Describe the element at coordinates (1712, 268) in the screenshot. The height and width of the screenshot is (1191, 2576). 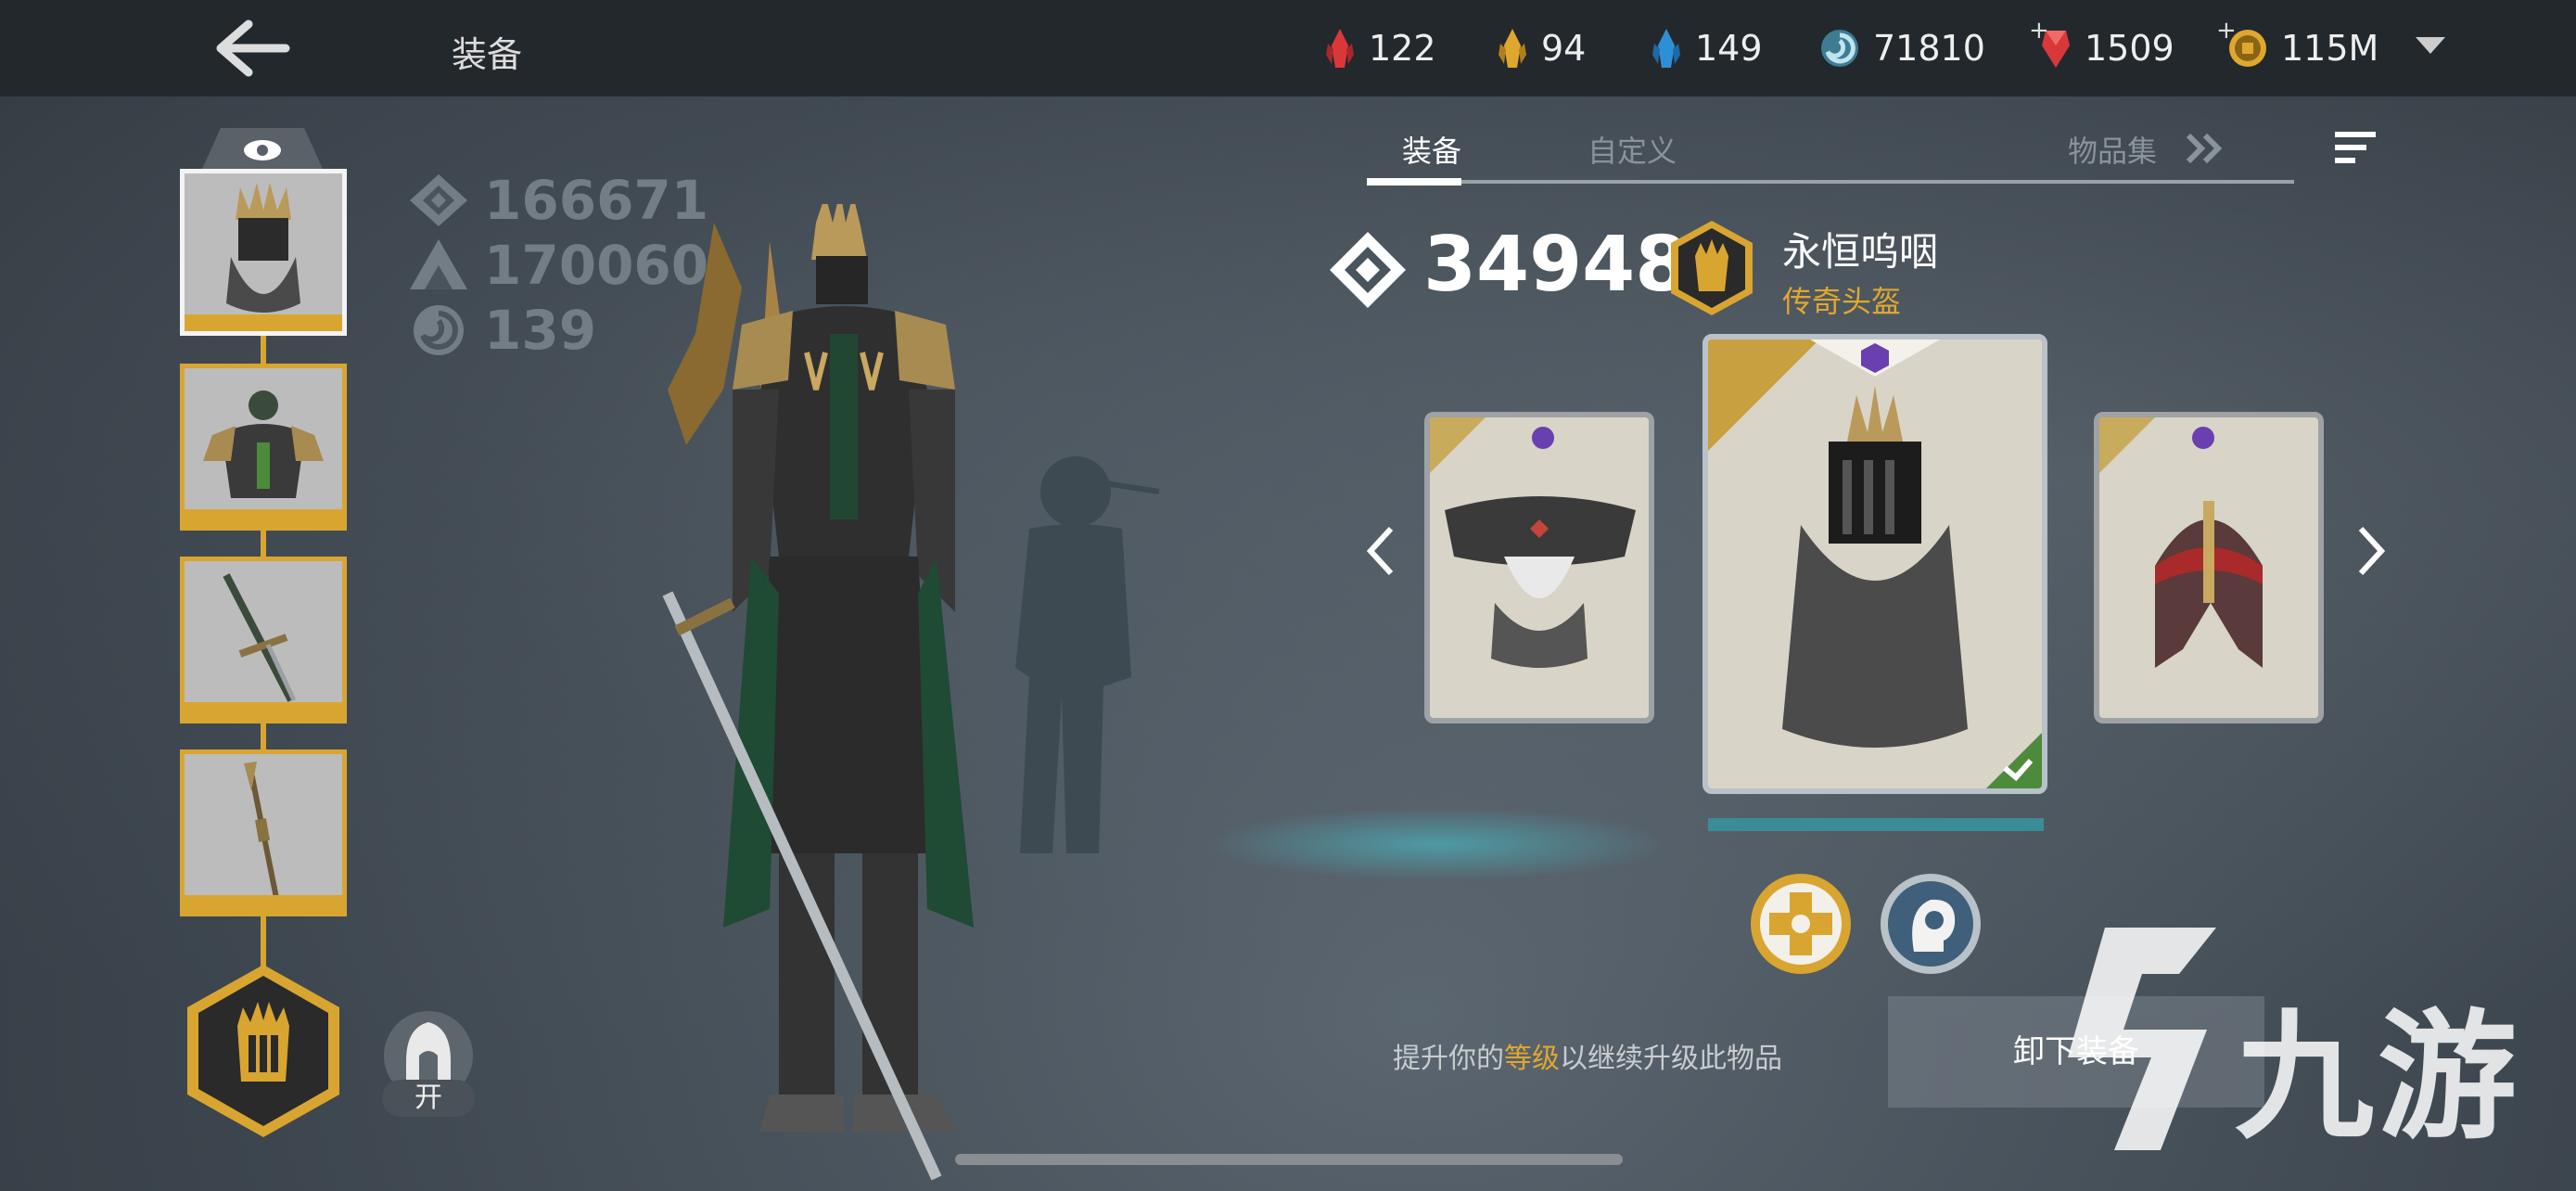
I see `legendary-rank-icon` at that location.